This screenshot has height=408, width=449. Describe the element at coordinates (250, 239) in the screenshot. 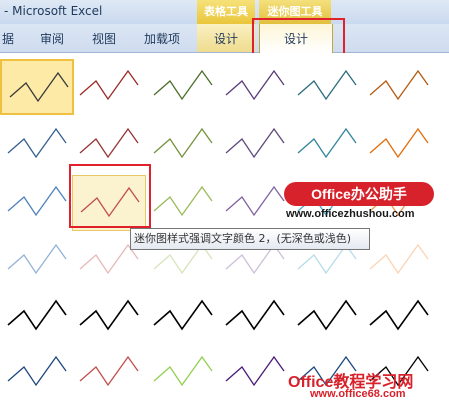

I see `style-tooltip: 迷你图样式强调文字颜色 2，(无深色或浅色)` at that location.